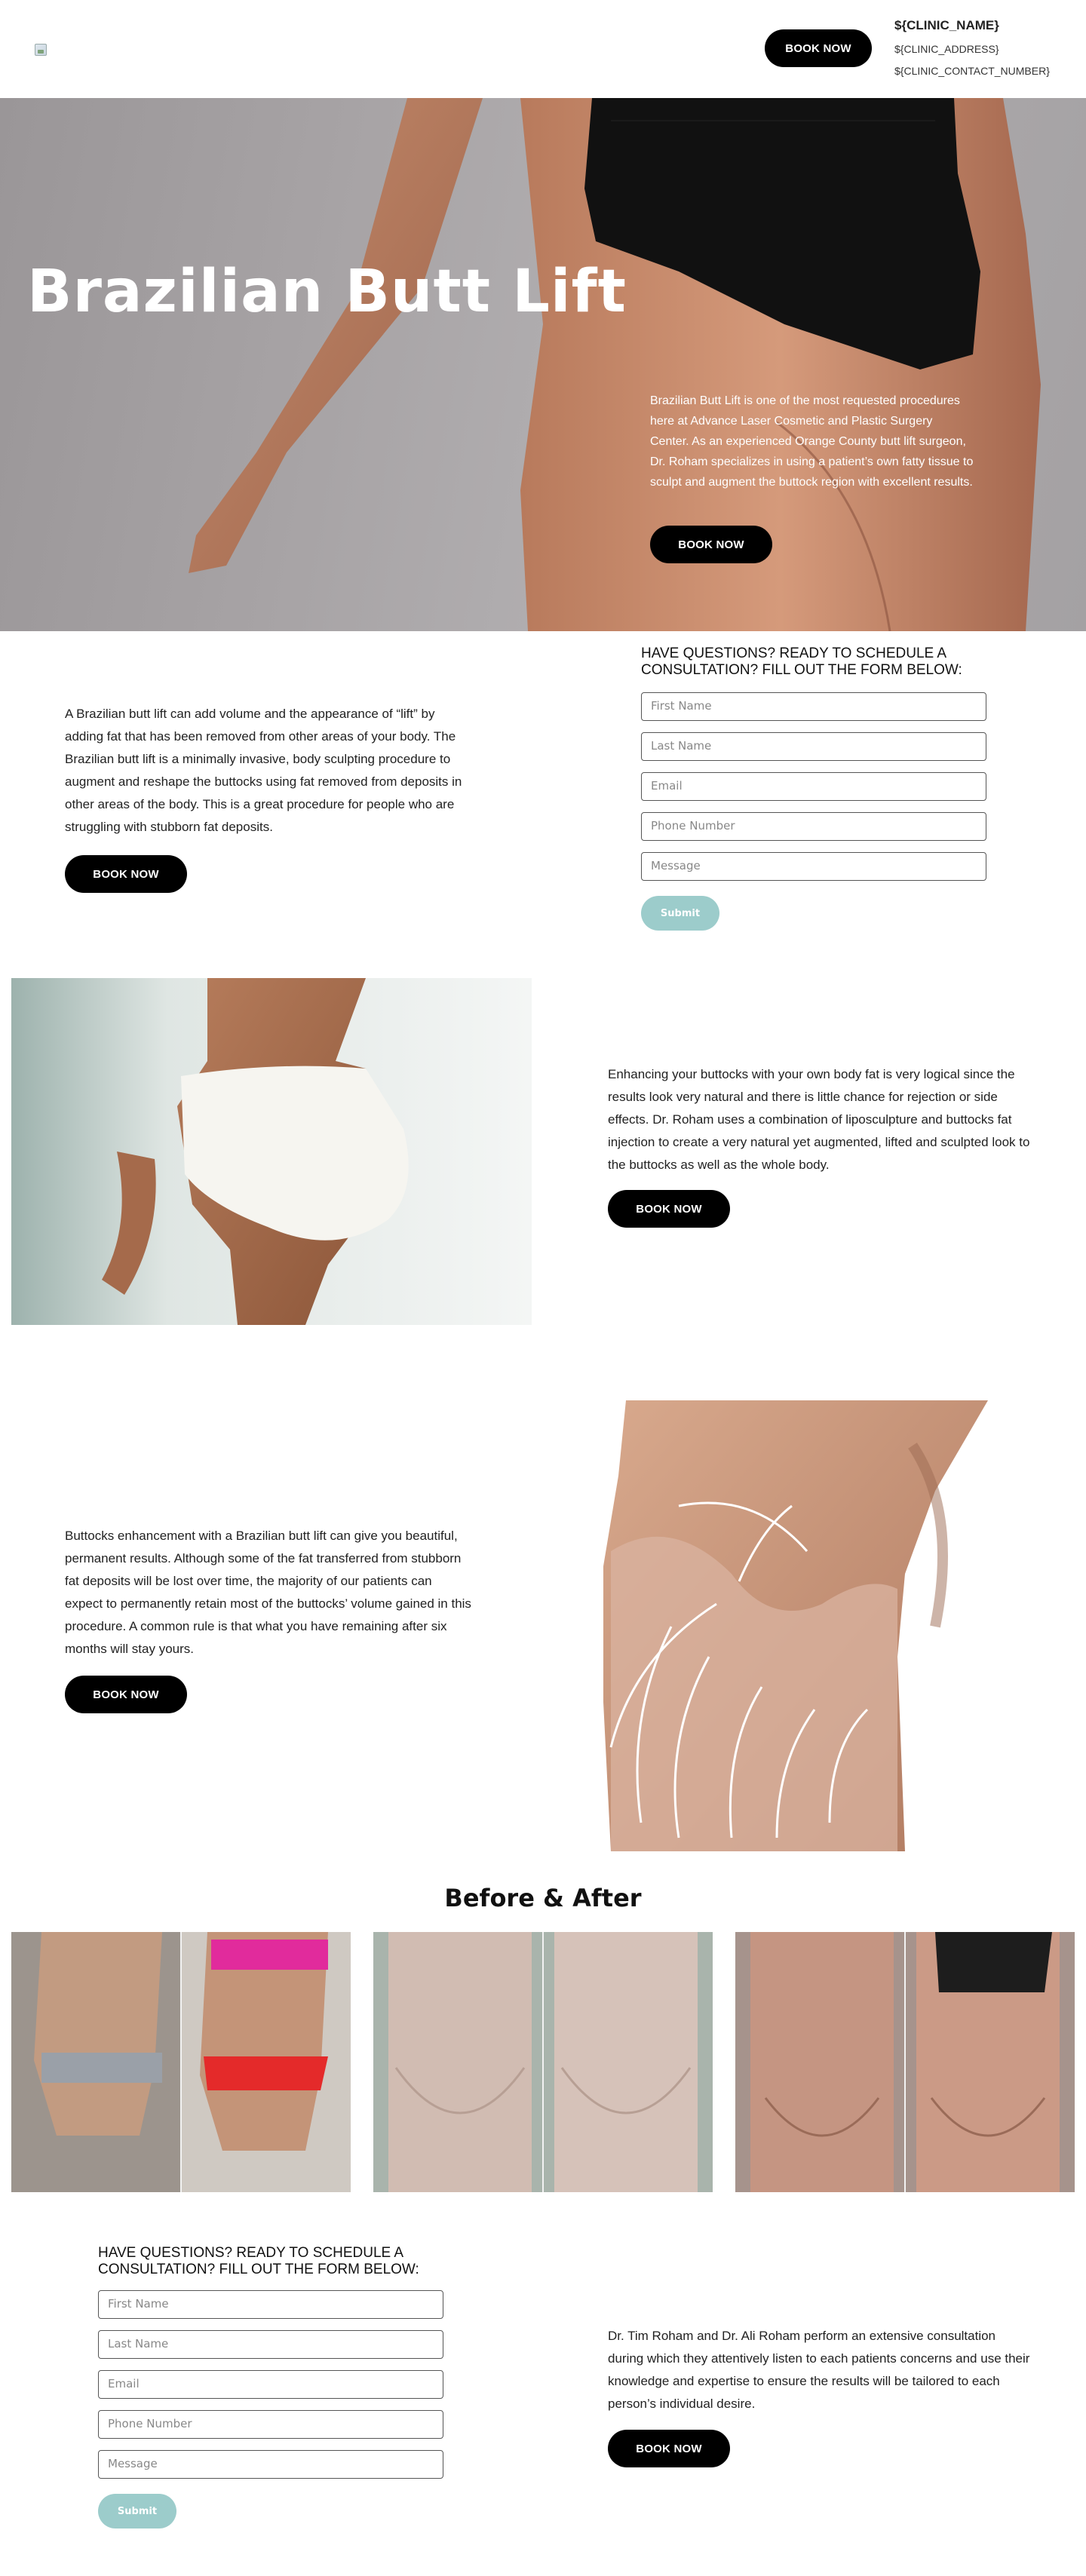  I want to click on section4-book-now-button: BOOK NOW, so click(669, 2448).